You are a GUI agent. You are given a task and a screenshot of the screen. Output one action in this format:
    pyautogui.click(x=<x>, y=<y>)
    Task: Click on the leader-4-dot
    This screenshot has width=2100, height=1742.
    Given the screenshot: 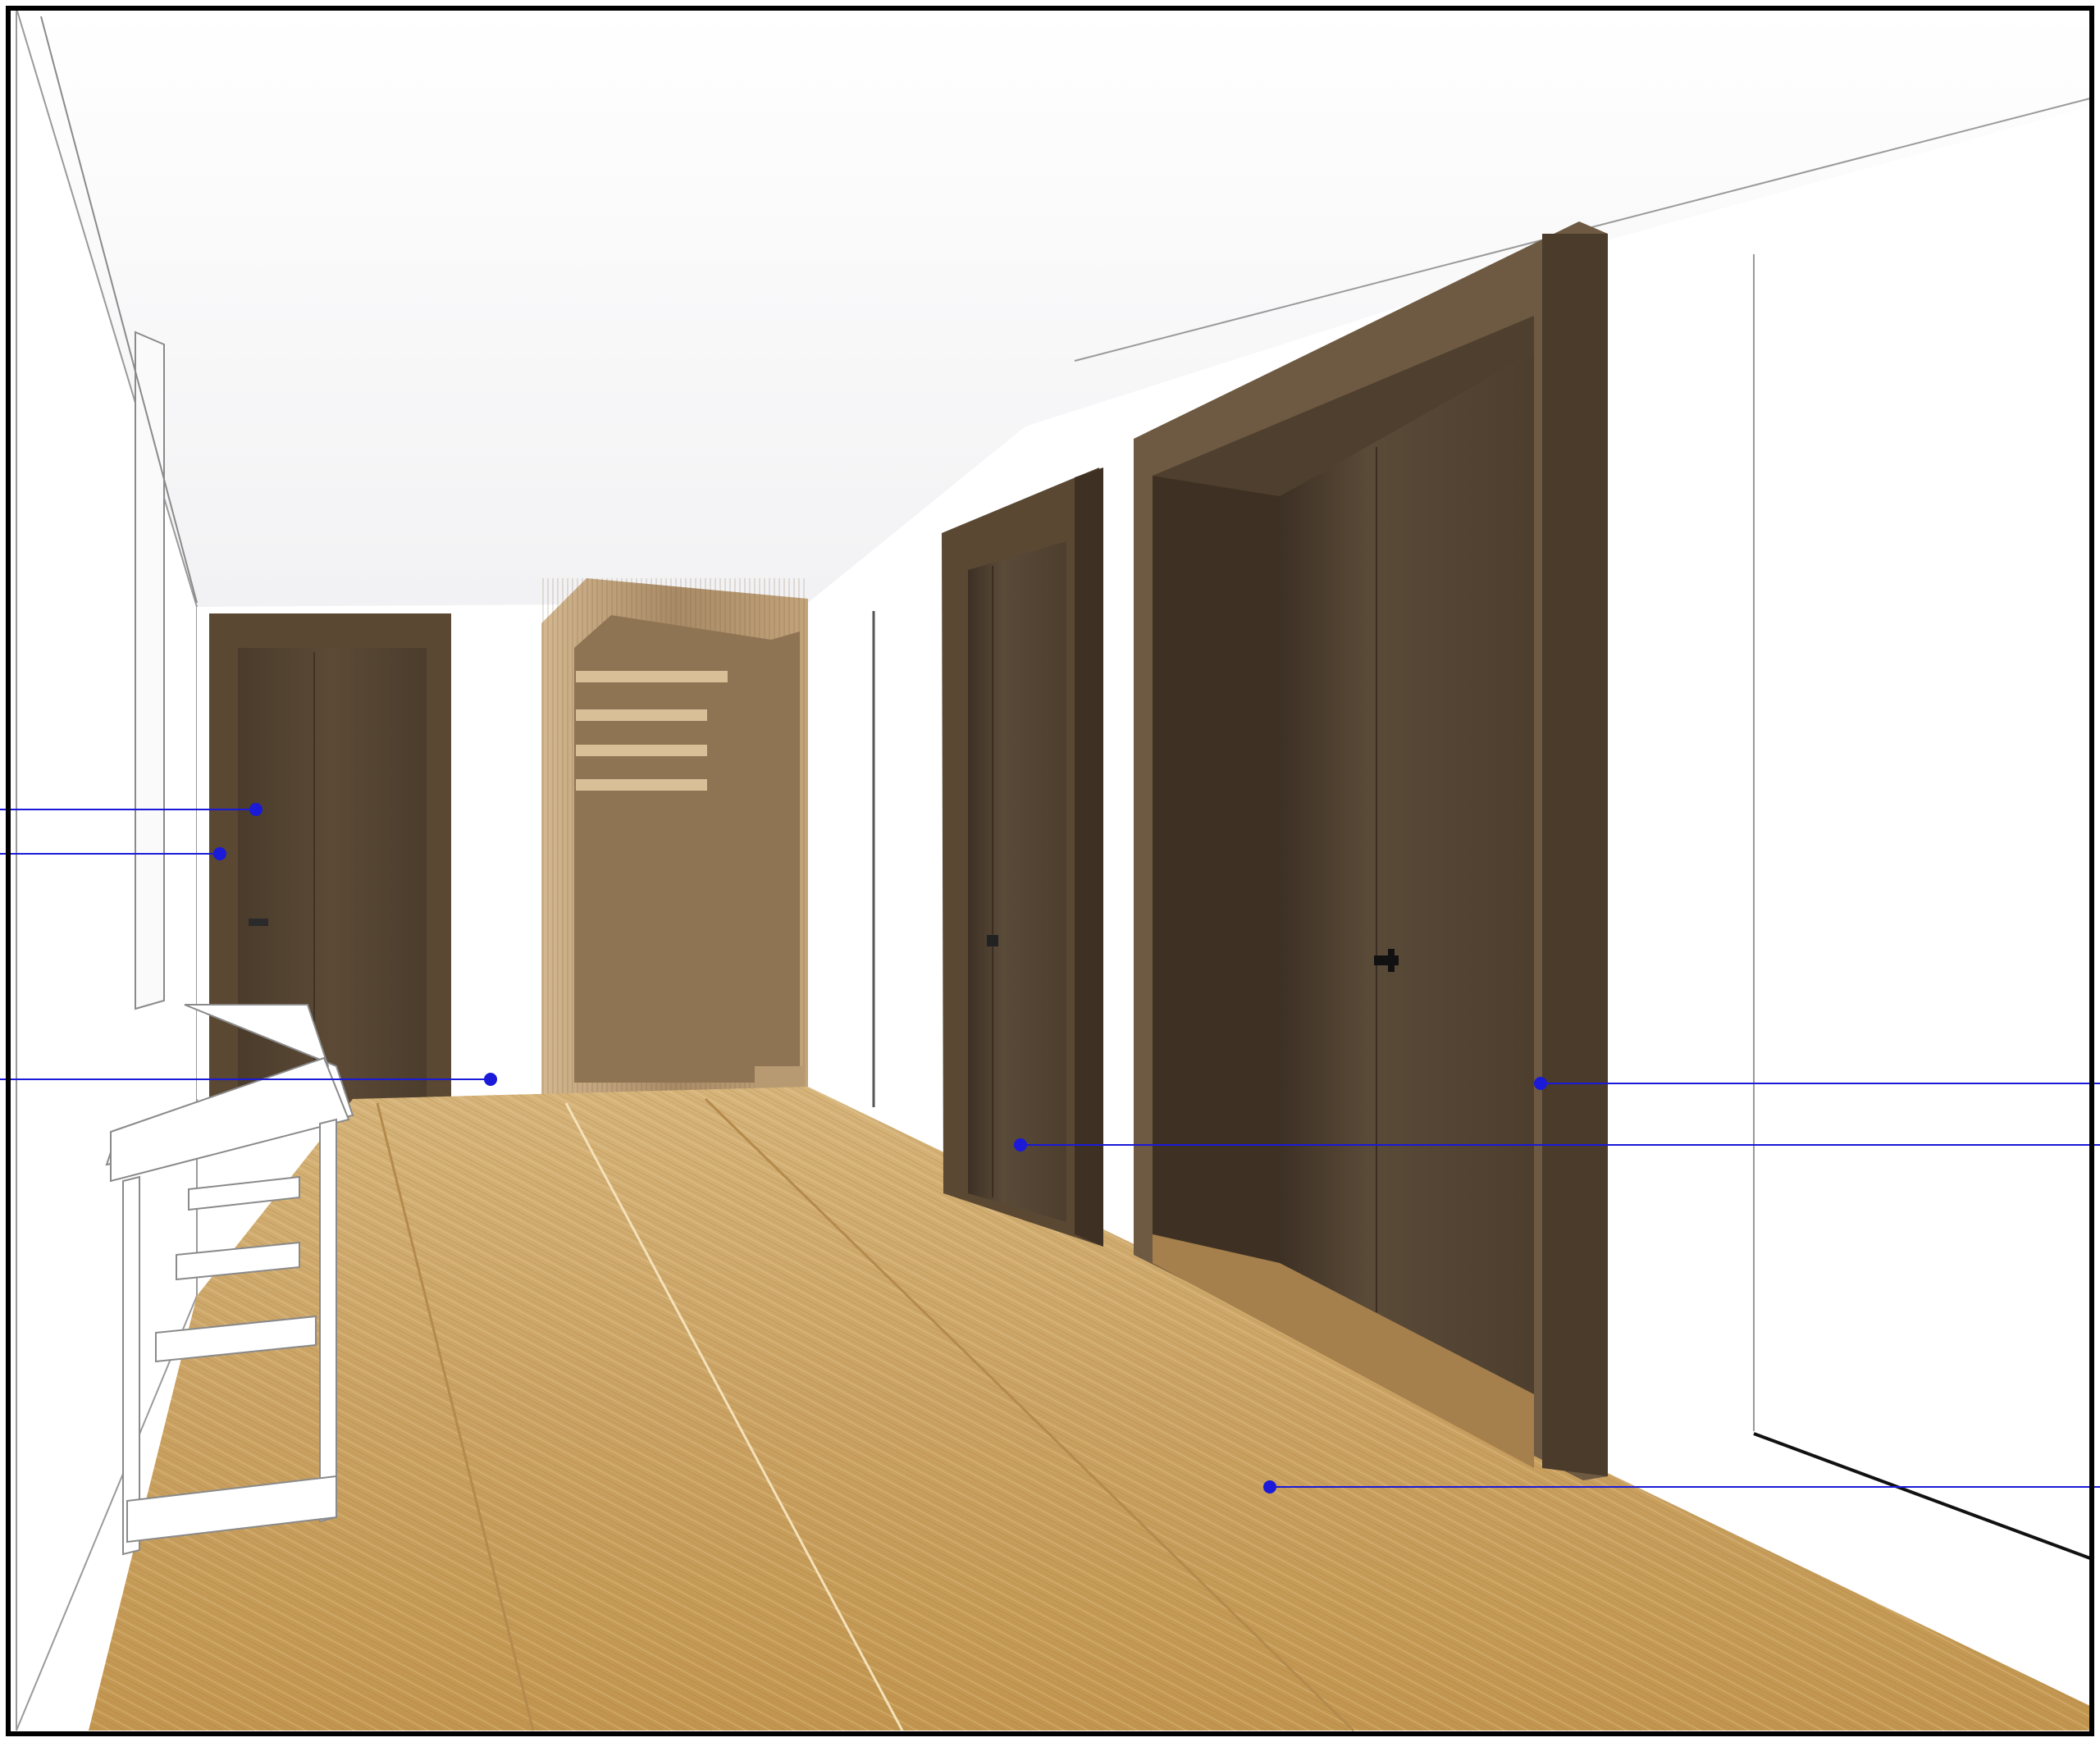 What is the action you would take?
    pyautogui.click(x=1541, y=1083)
    